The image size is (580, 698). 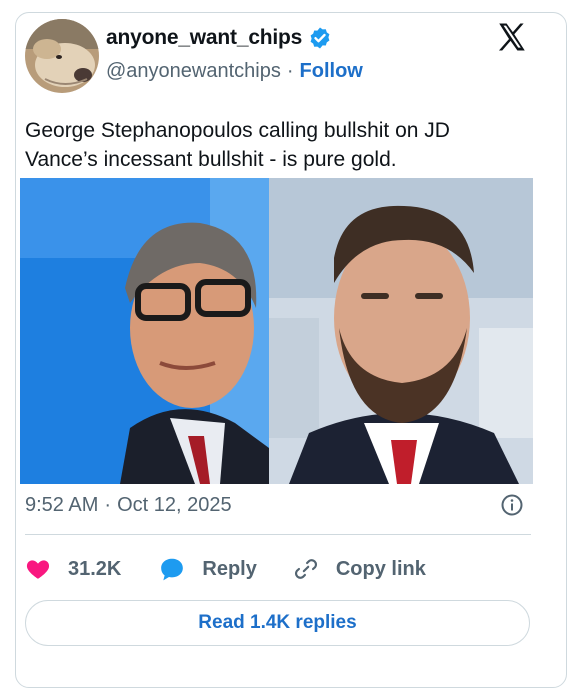 What do you see at coordinates (331, 71) in the screenshot?
I see `follow-button: Follow` at bounding box center [331, 71].